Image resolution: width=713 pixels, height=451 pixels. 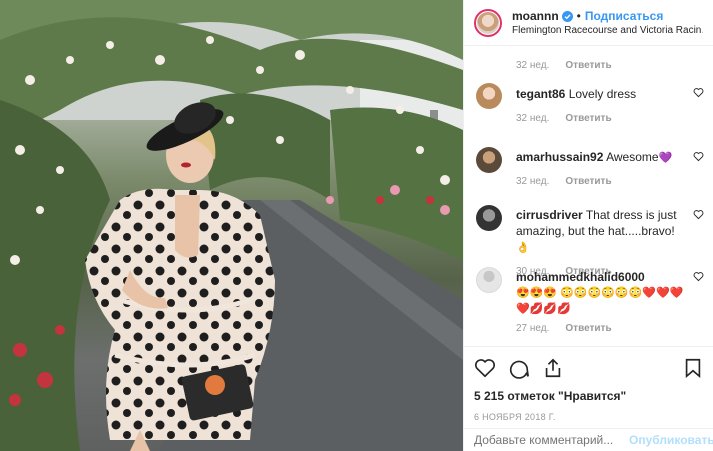 I want to click on comment-icon, so click(x=519, y=368).